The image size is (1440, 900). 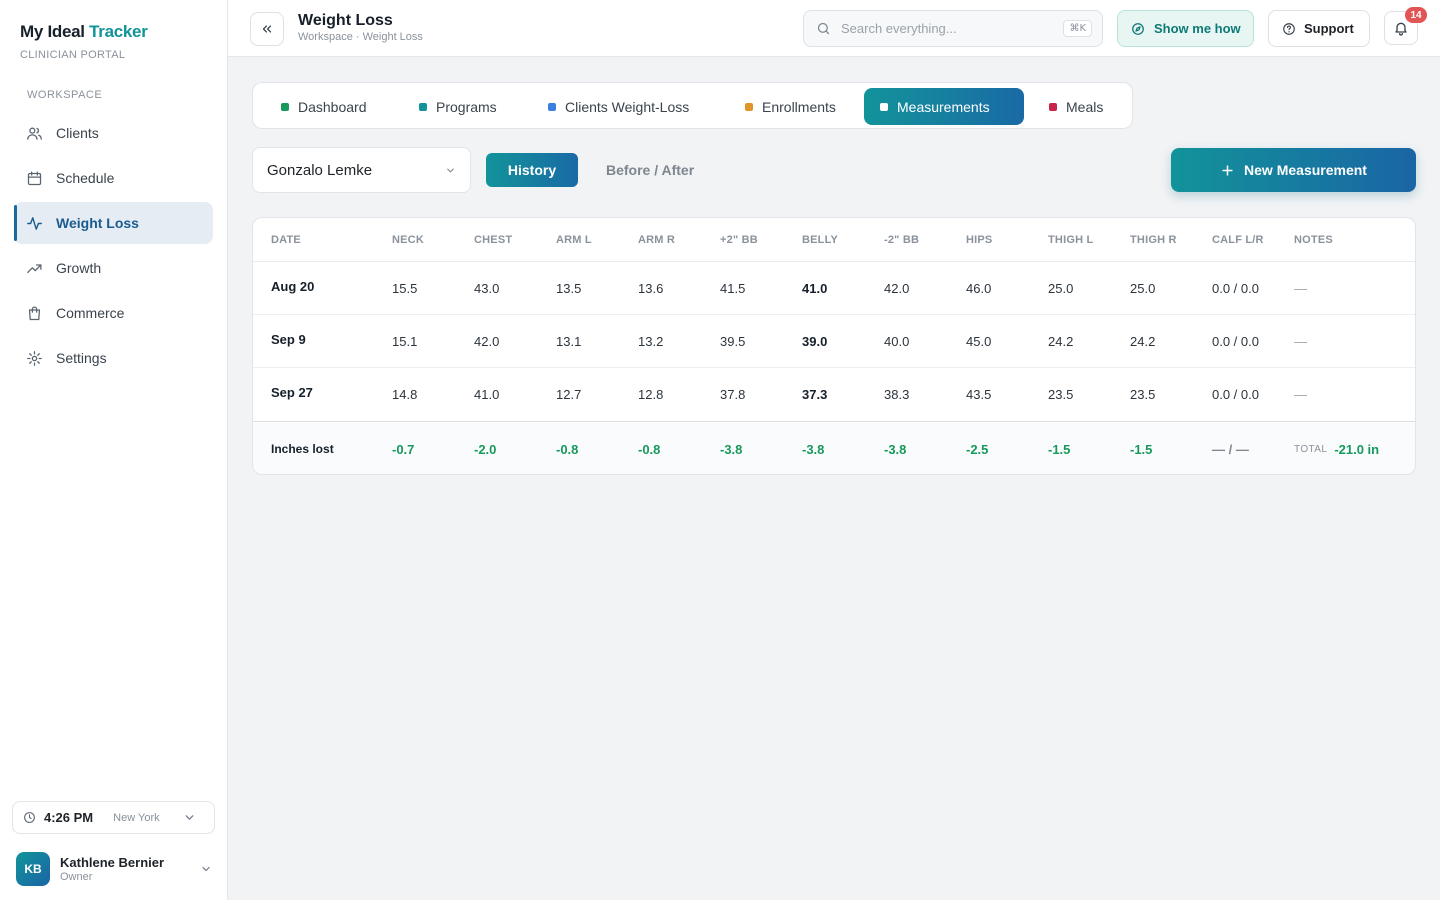 I want to click on cell-plus2-bb: 41.5, so click(x=733, y=288).